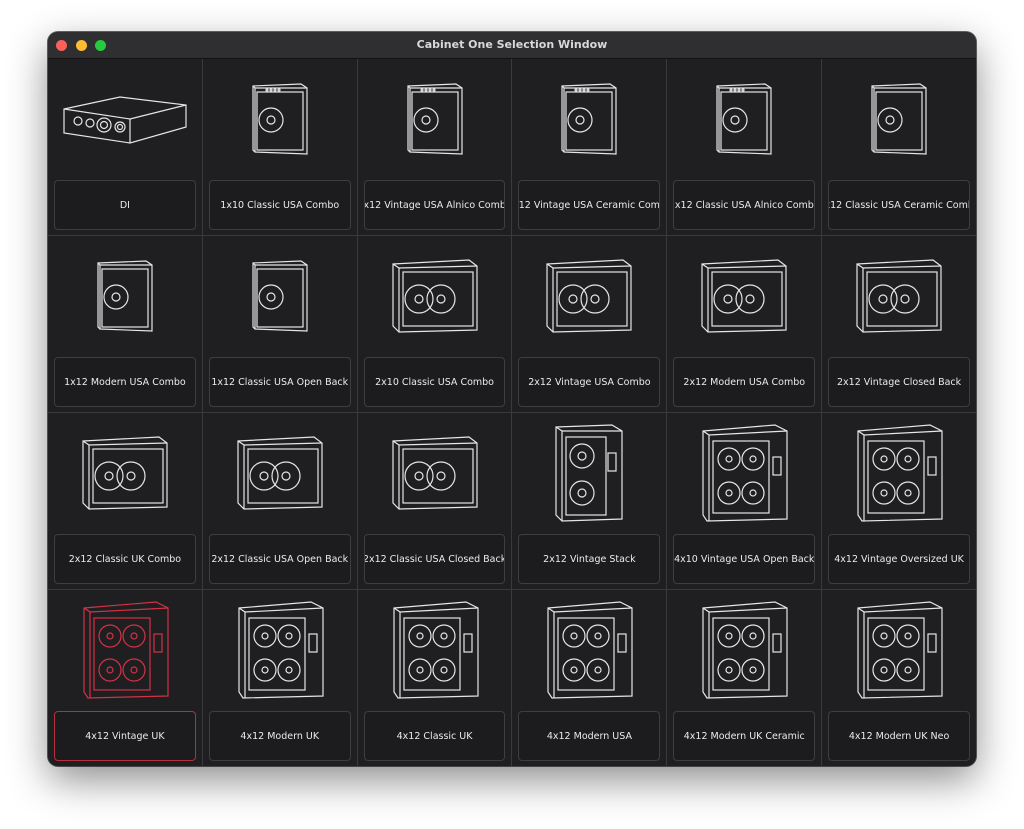 This screenshot has width=1024, height=829. Describe the element at coordinates (744, 382) in the screenshot. I see `cabinet-select-button: 2x12 Modern USA Combo` at that location.